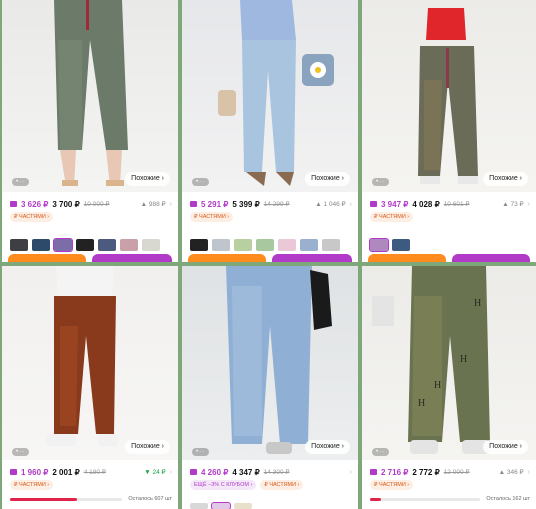 The height and width of the screenshot is (509, 536). I want to click on price-row: 3 947 ₽ 4 028 ₽ 10 601 ₽ ▲ 73 ₽ ›, so click(450, 204).